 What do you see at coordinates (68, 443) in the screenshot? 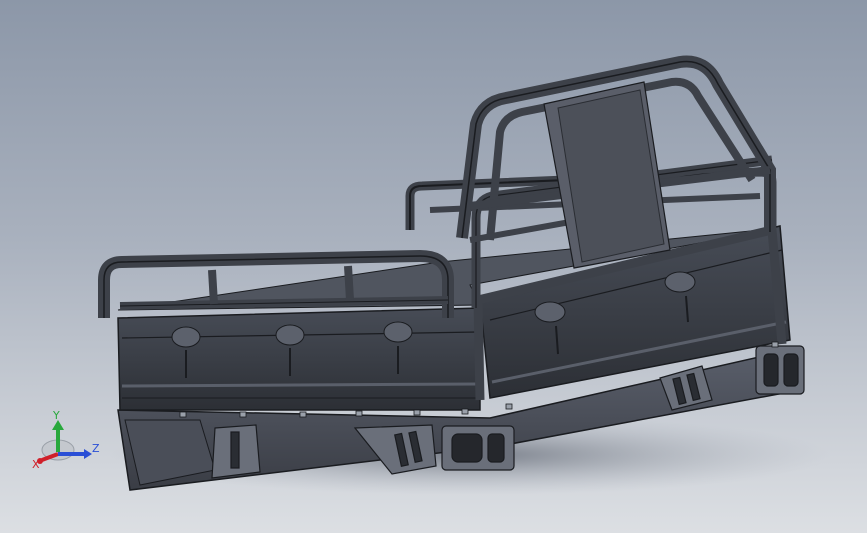
I see `orientation-triad: X Y Z` at bounding box center [68, 443].